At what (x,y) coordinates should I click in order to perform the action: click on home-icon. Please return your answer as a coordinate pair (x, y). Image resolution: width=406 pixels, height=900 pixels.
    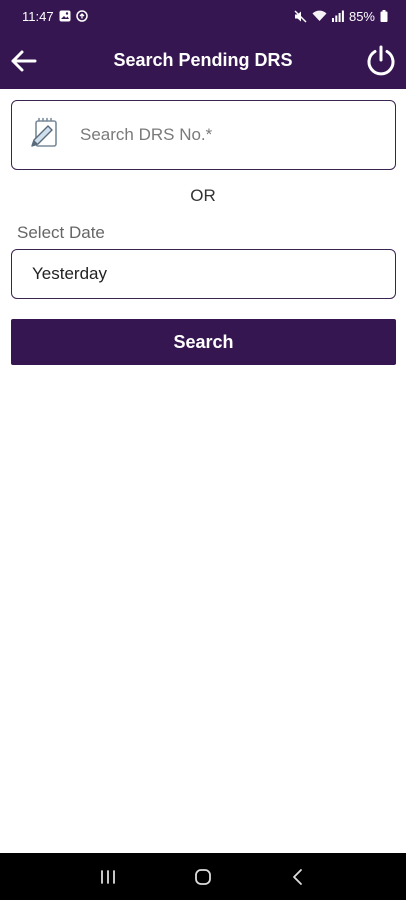
    Looking at the image, I should click on (203, 876).